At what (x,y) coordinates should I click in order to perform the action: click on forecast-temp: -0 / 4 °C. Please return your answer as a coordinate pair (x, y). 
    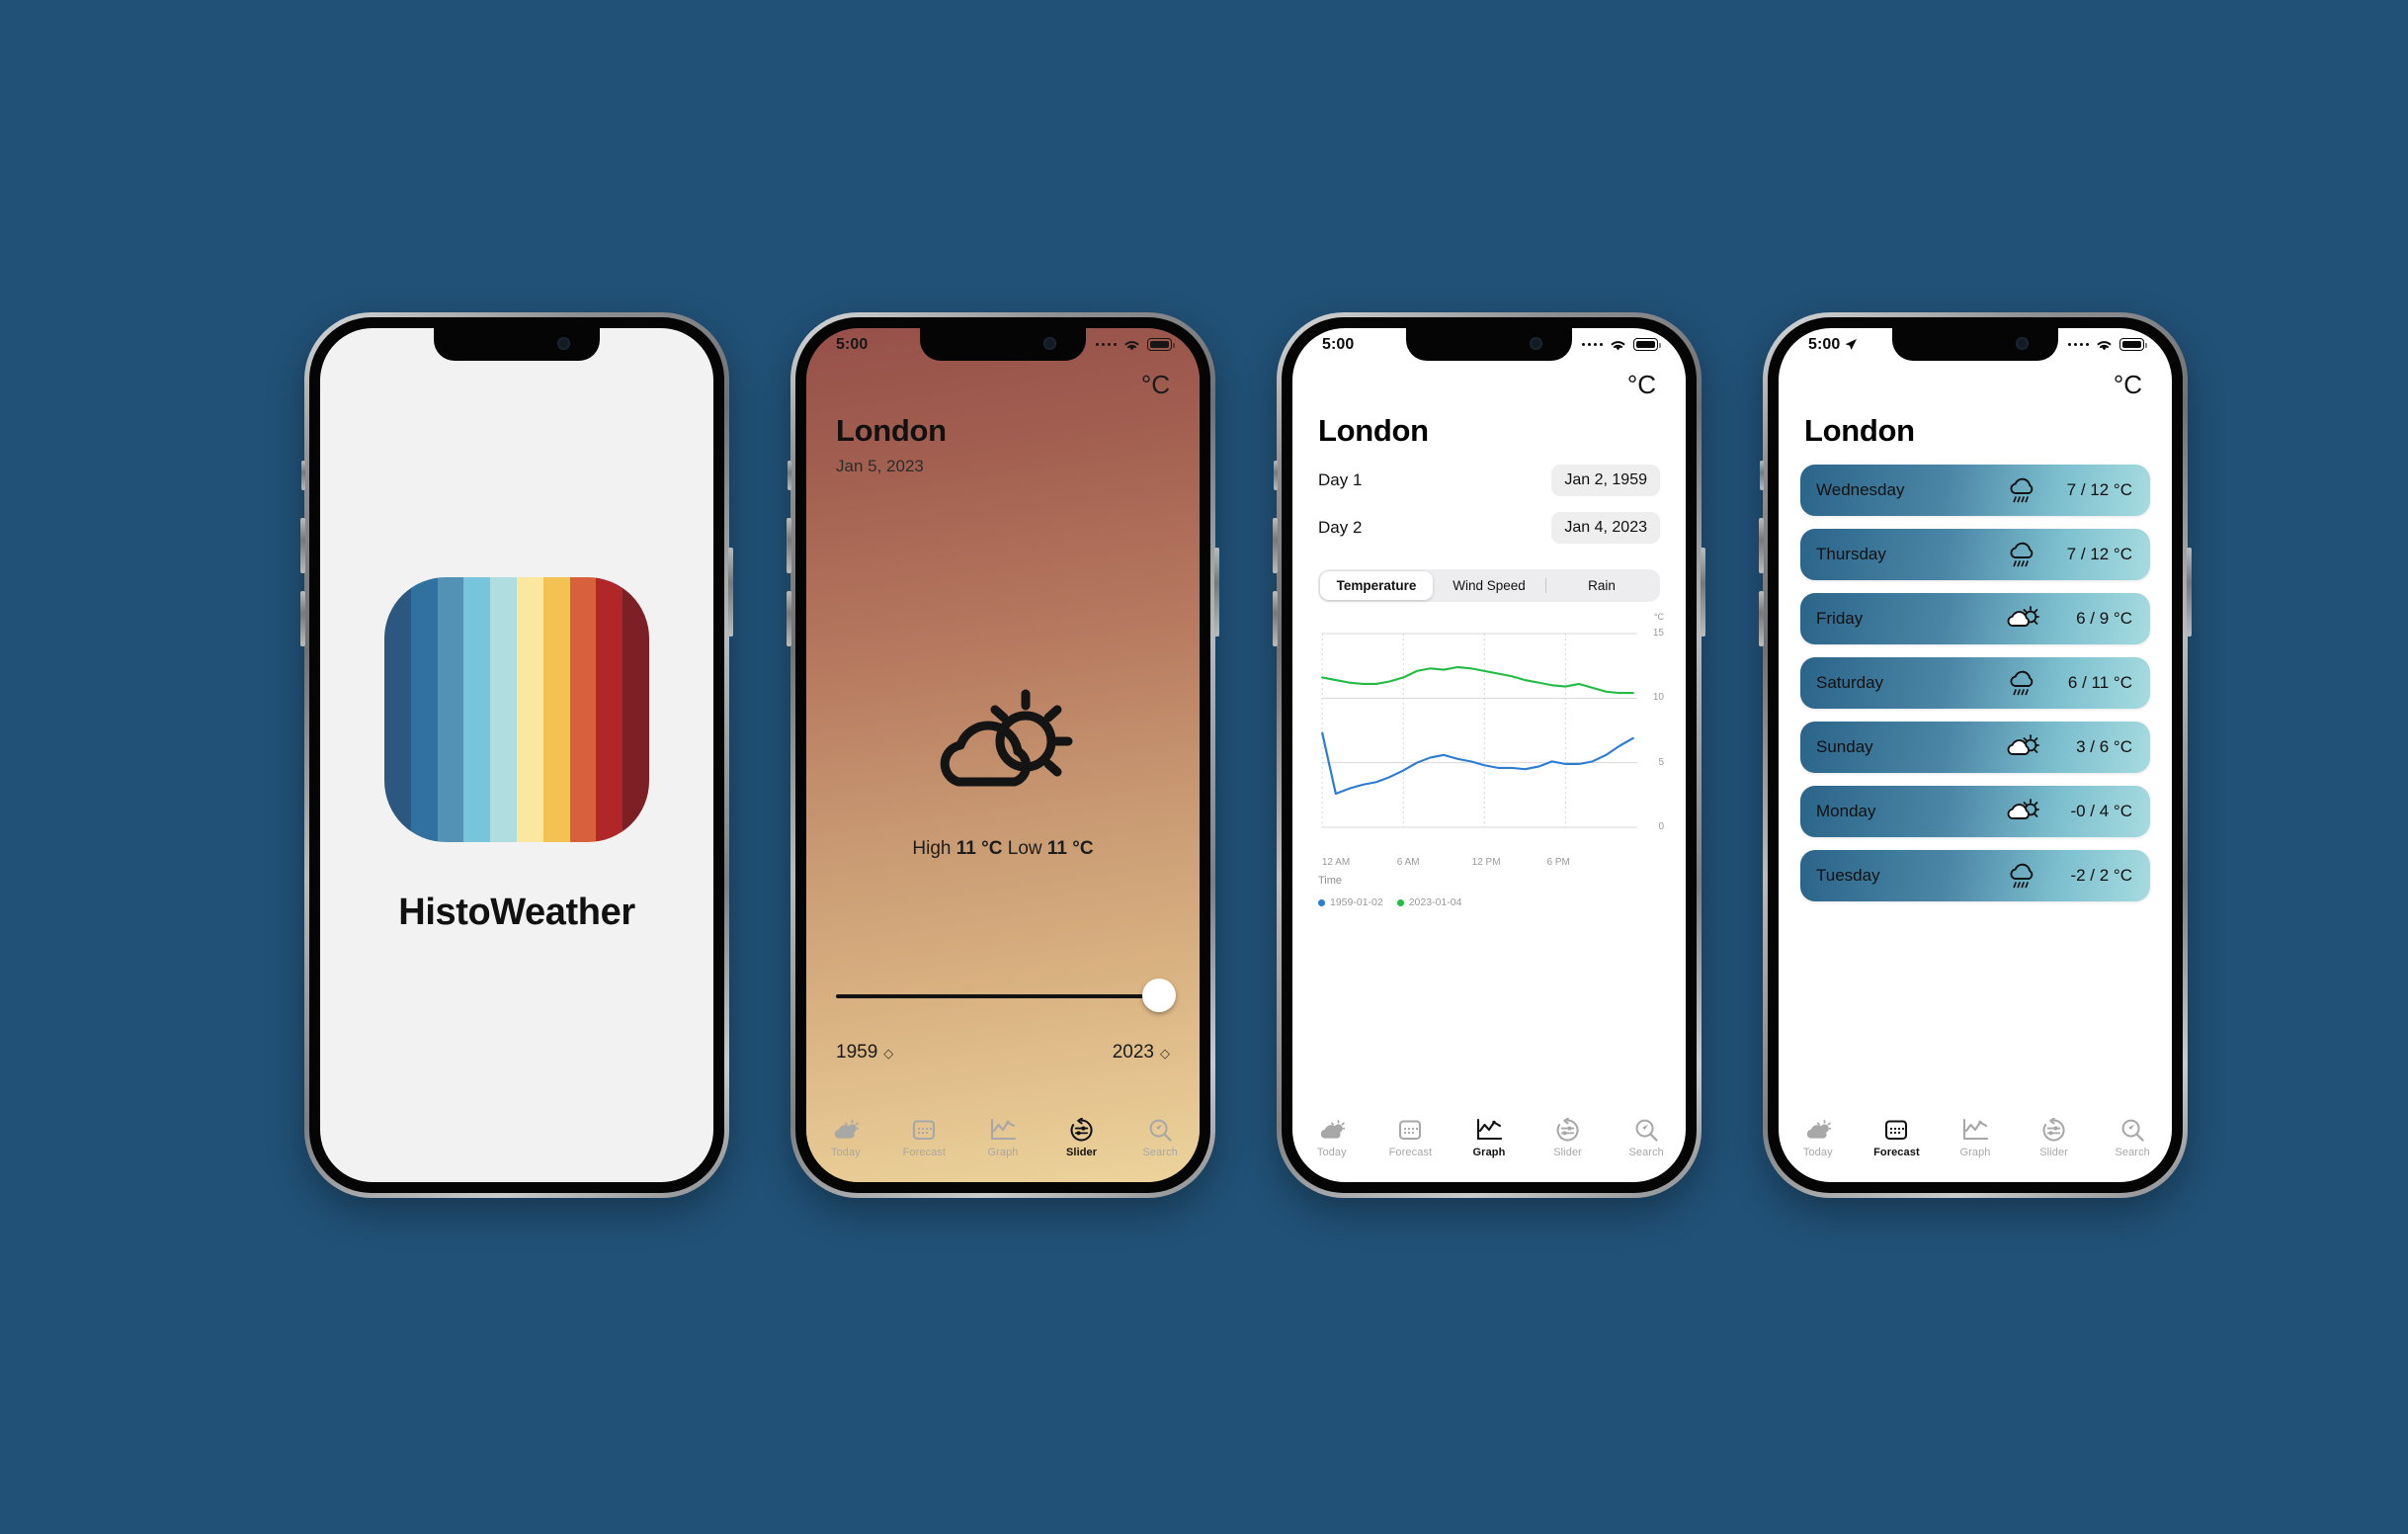
    Looking at the image, I should click on (2101, 811).